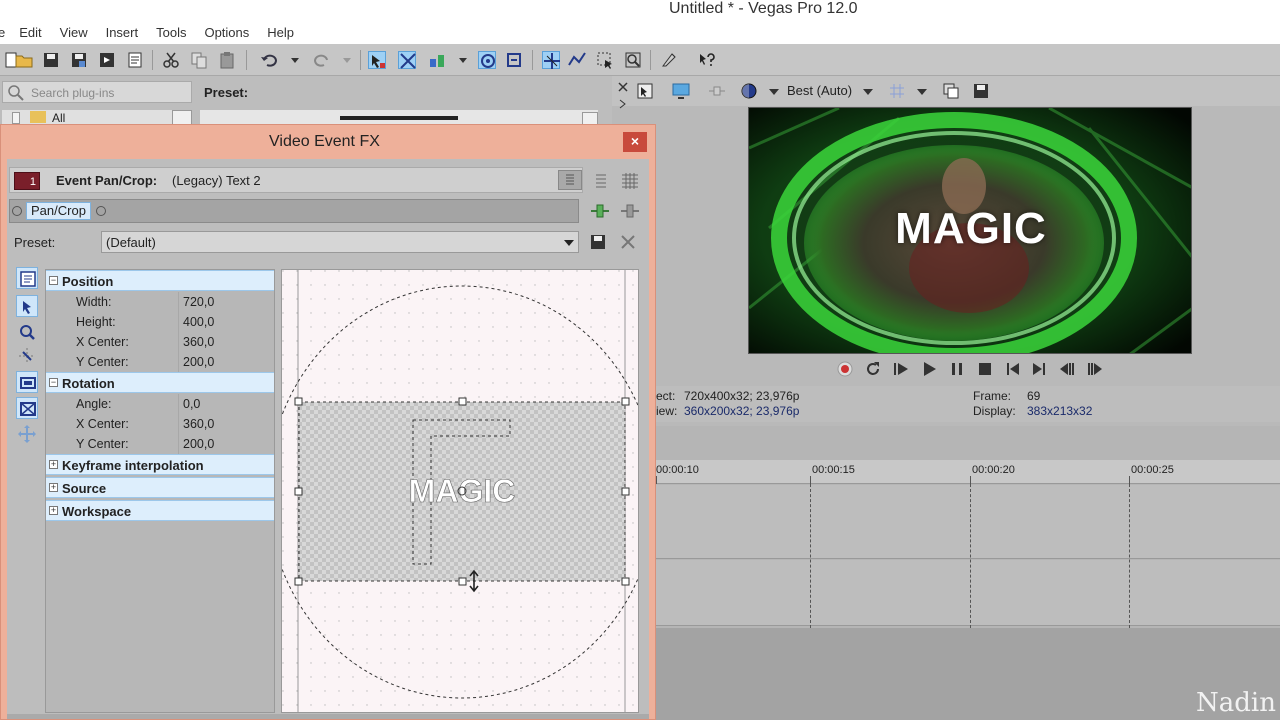 Image resolution: width=1280 pixels, height=720 pixels. What do you see at coordinates (1067, 369) in the screenshot?
I see `previous-frame-icon` at bounding box center [1067, 369].